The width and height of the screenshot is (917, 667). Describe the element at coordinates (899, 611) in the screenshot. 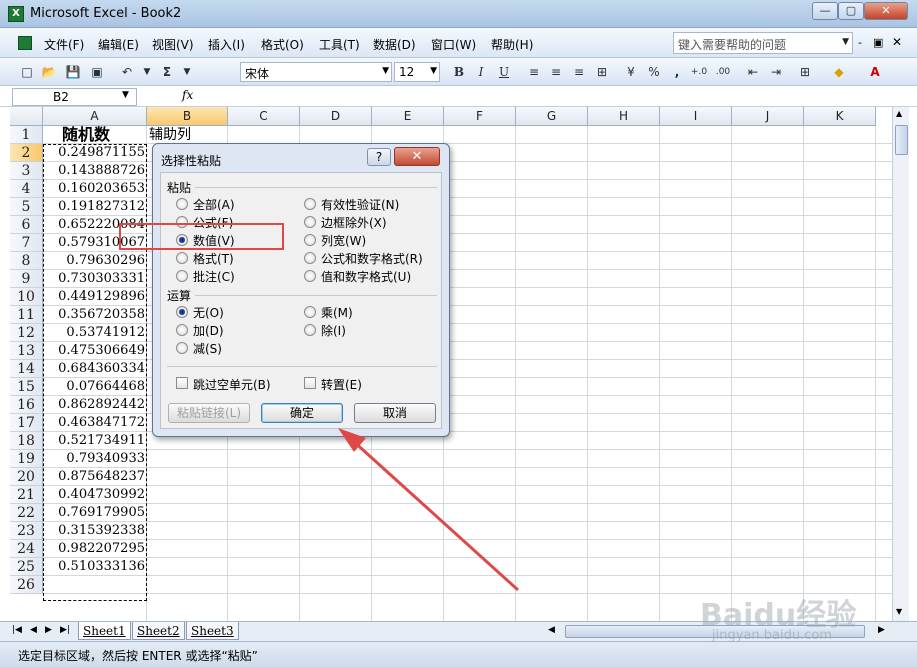

I see `scroll-down-icon: ▼` at that location.